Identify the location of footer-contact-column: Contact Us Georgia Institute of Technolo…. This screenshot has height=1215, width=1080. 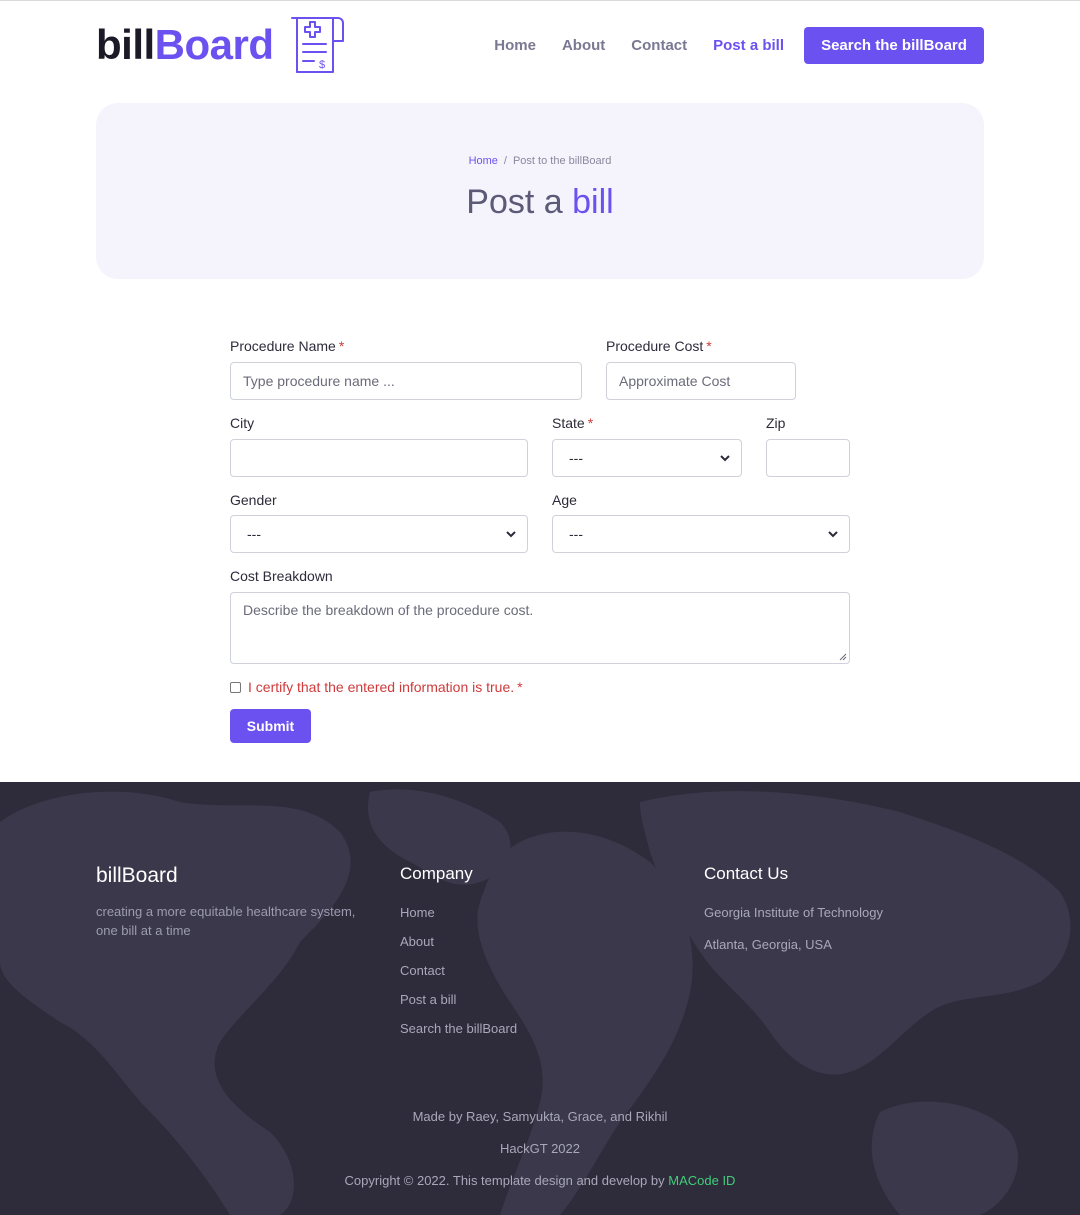
(793, 916).